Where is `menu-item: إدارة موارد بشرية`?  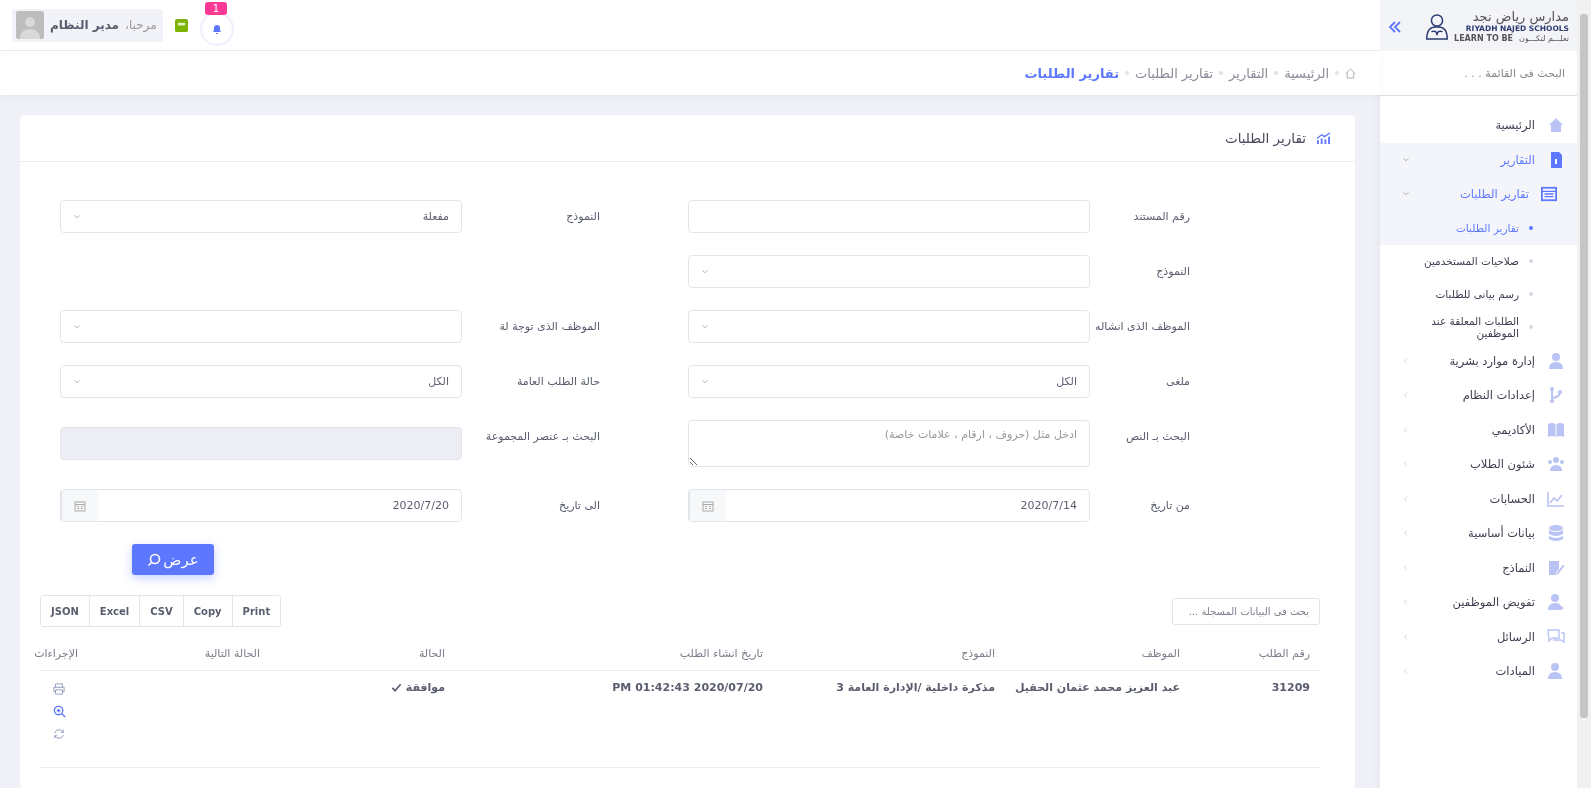 menu-item: إدارة موارد بشرية is located at coordinates (1478, 360).